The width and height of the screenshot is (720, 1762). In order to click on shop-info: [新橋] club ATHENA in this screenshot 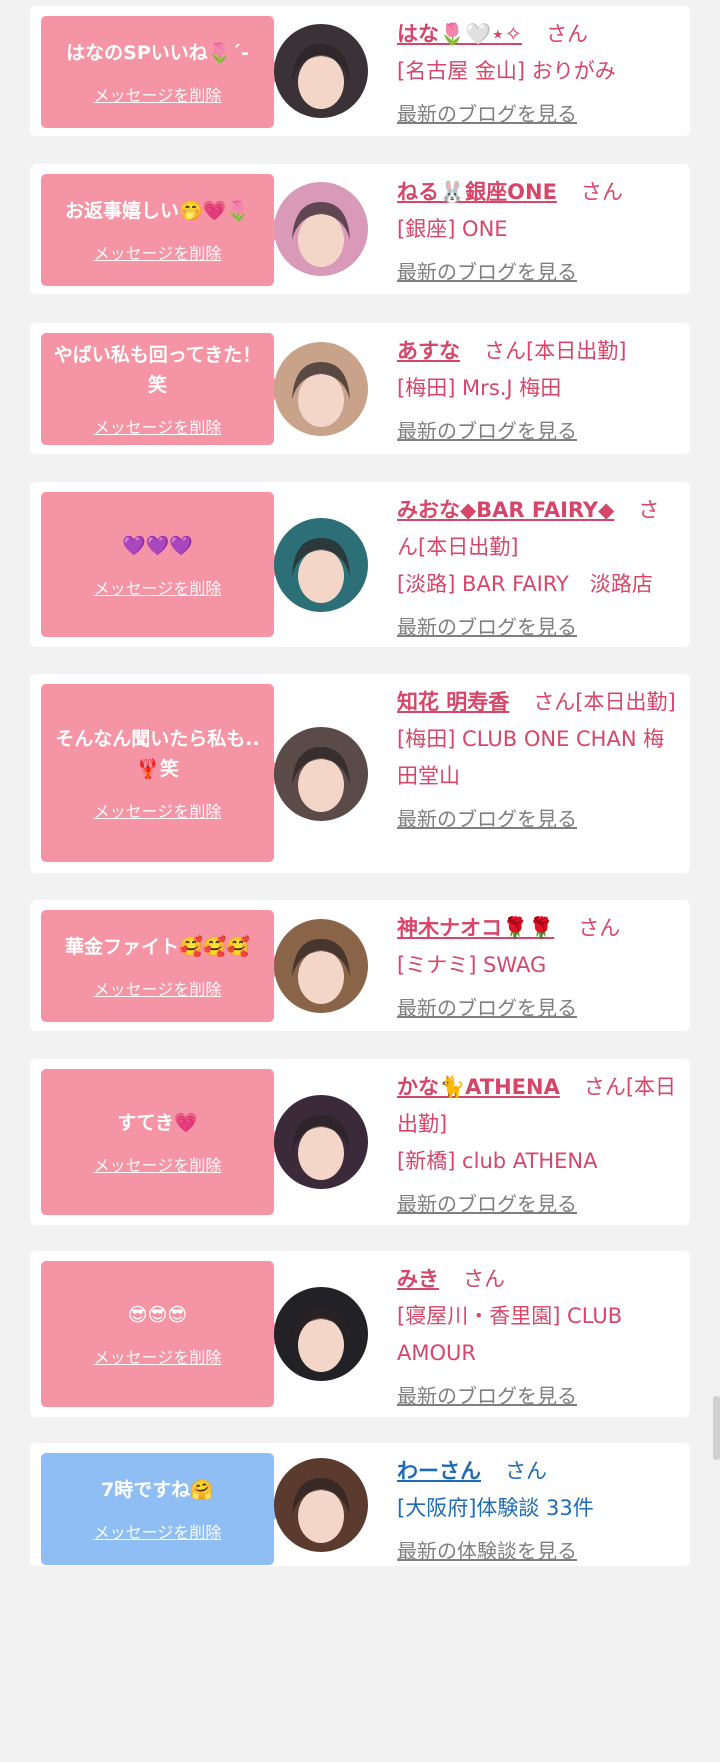, I will do `click(497, 1161)`.